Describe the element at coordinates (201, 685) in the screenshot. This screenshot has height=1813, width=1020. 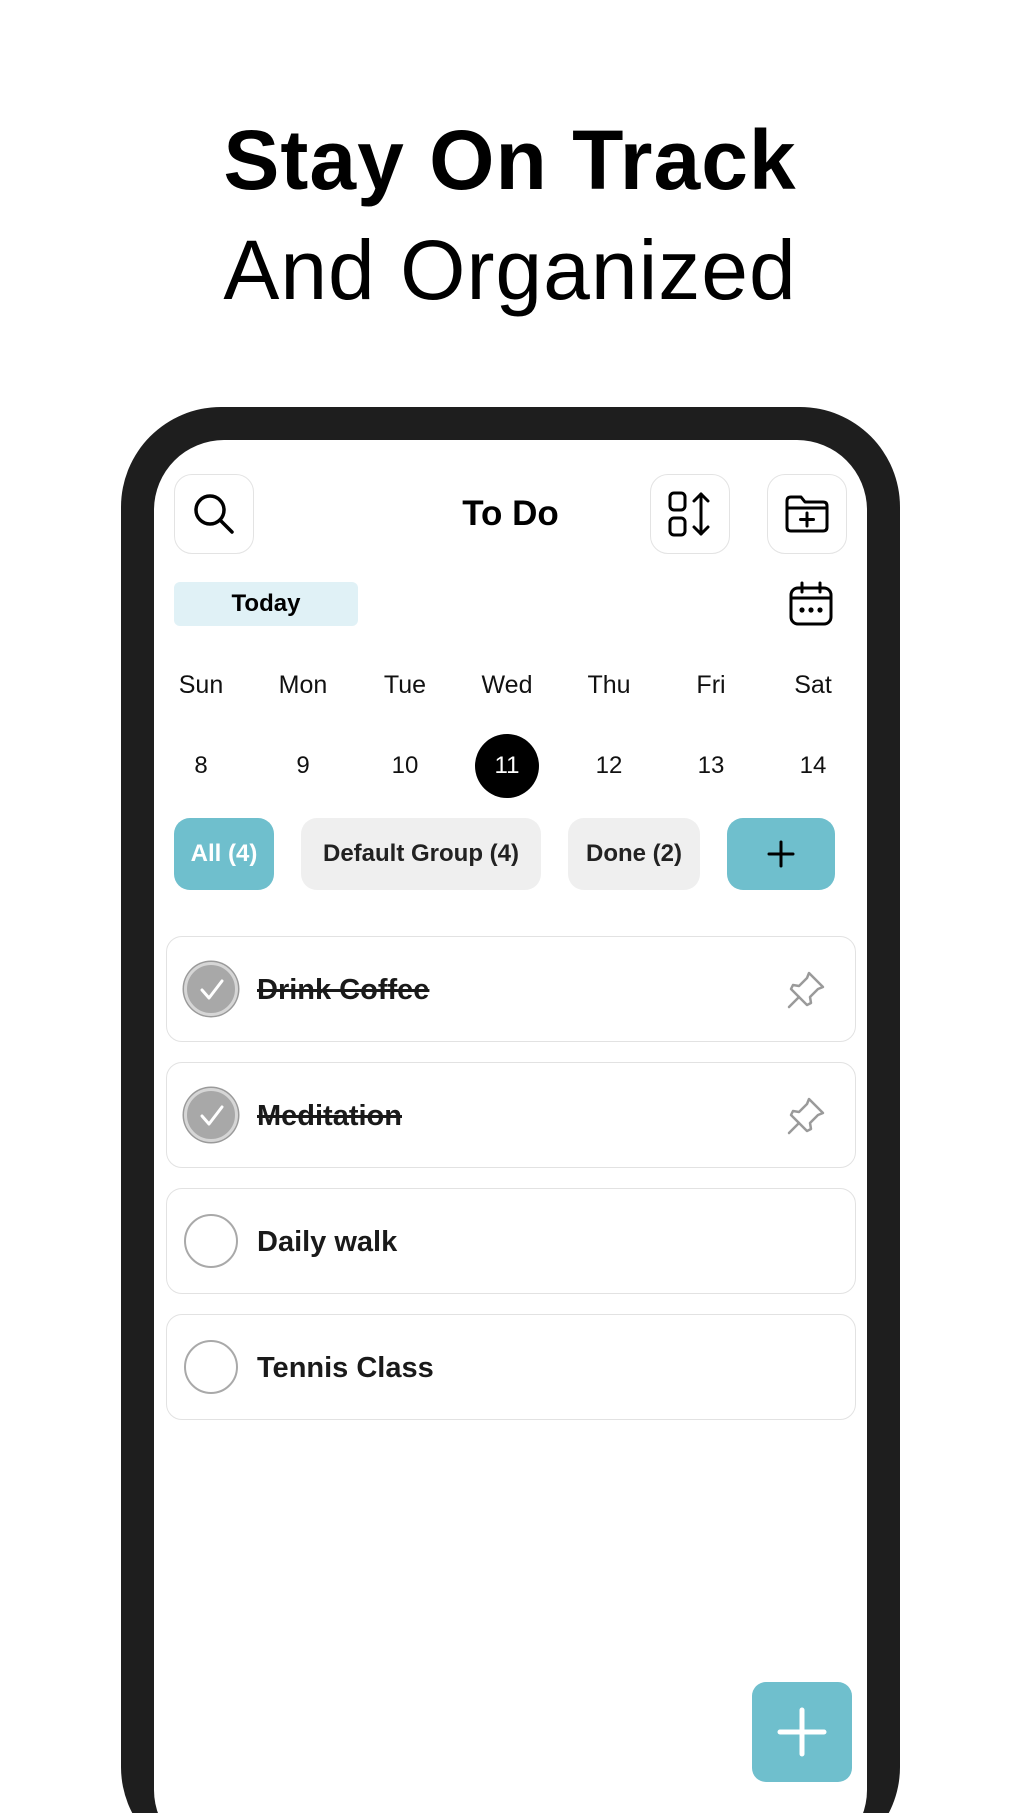
I see `day-name: Sun` at that location.